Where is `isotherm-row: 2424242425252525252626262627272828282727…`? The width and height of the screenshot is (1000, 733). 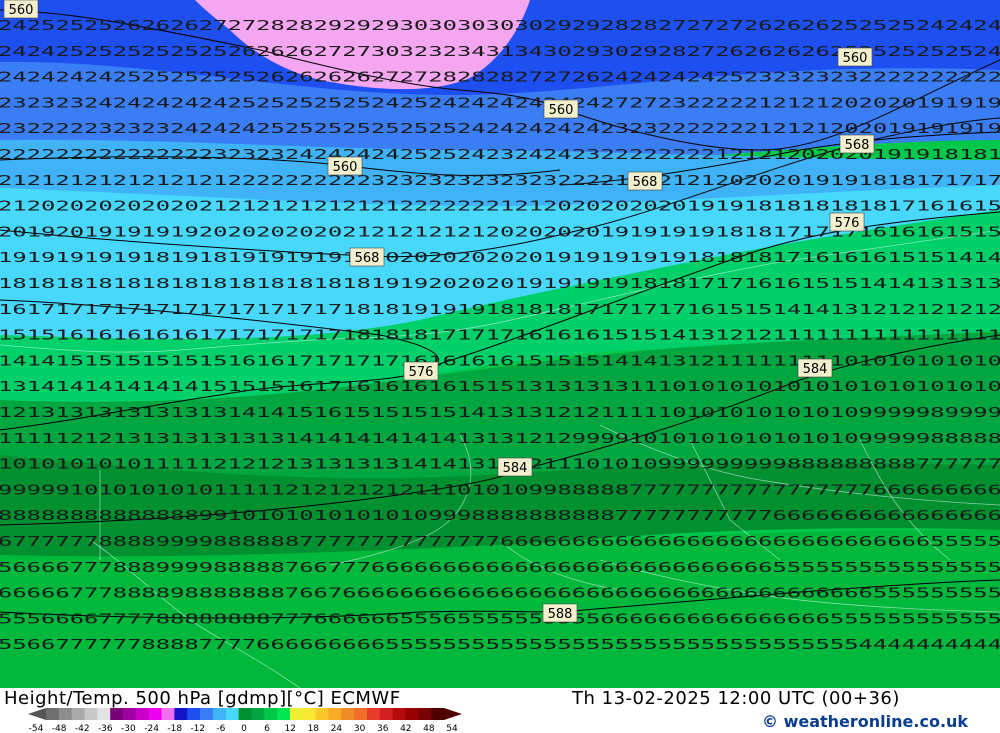 isotherm-row: 2424242425252525252626262627272828282727… is located at coordinates (500, 78).